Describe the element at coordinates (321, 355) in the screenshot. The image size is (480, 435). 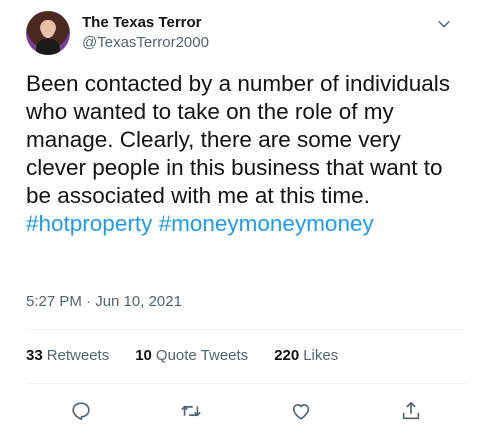
I see `likes-label: Likes` at that location.